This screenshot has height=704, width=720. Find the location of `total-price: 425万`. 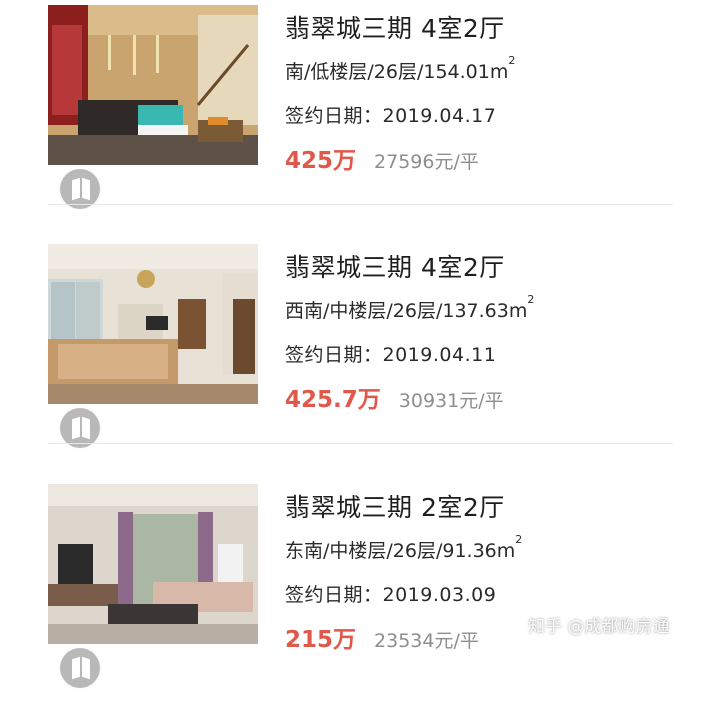

total-price: 425万 is located at coordinates (321, 161).